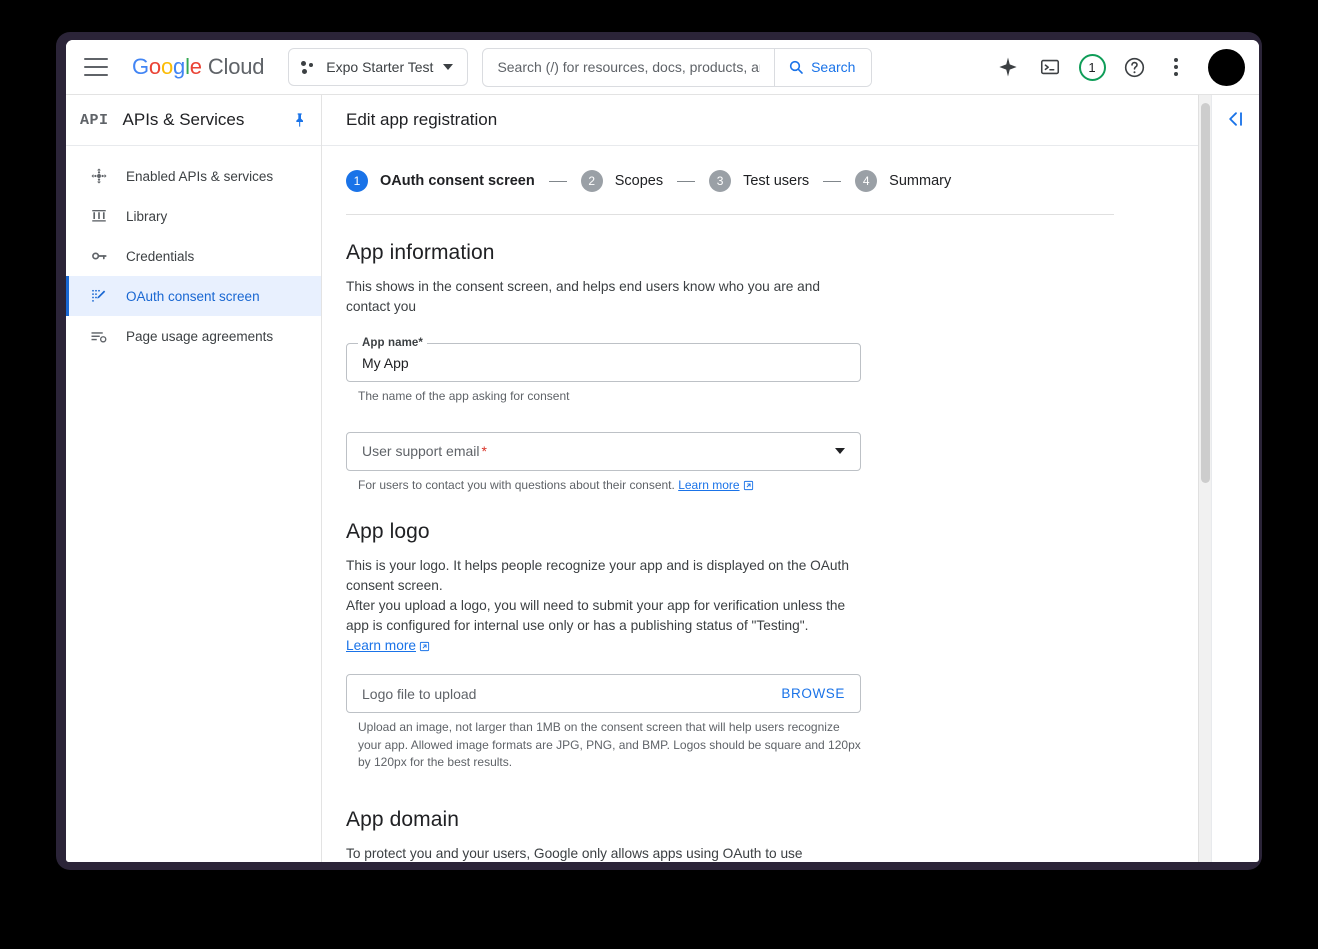  I want to click on app-name-label: App name*, so click(392, 343).